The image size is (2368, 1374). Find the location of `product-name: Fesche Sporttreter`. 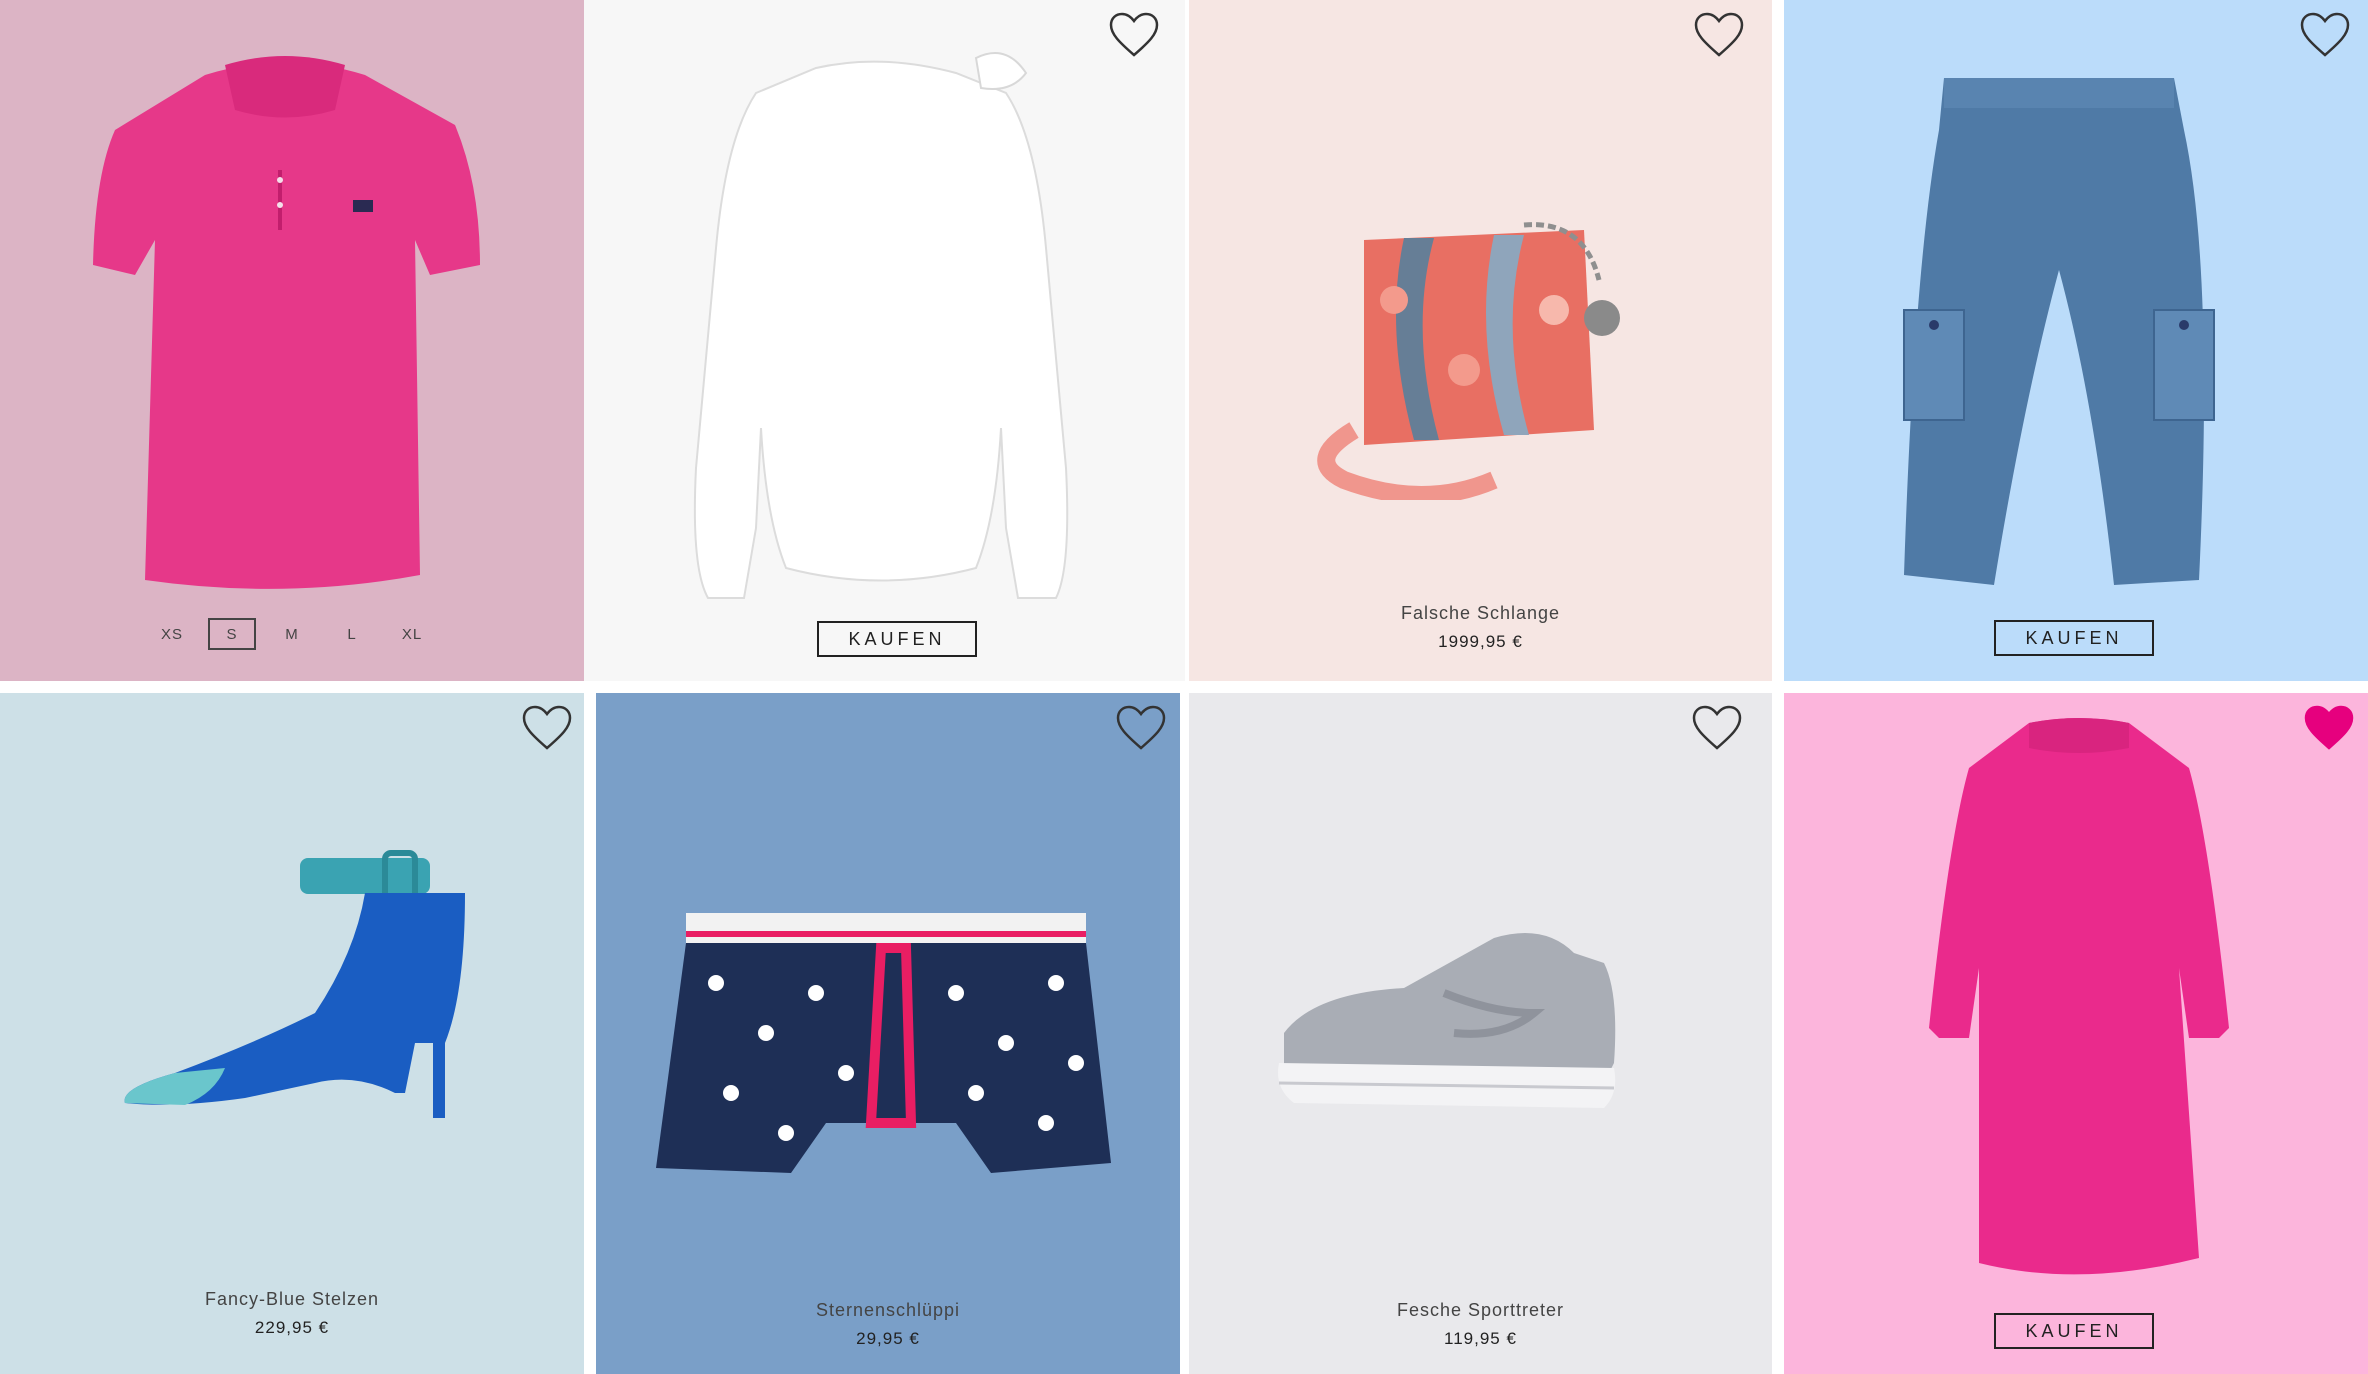

product-name: Fesche Sporttreter is located at coordinates (1480, 1310).